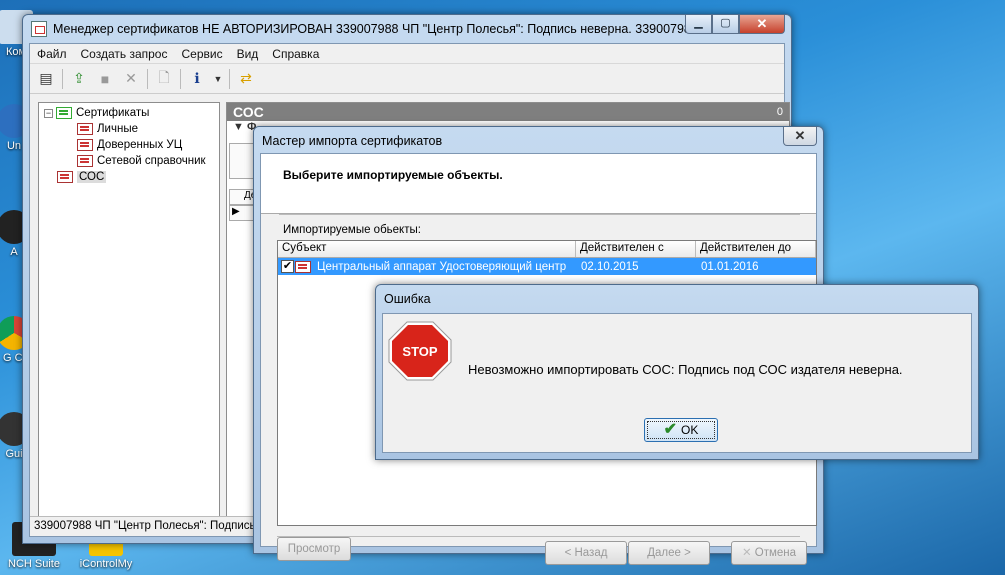 This screenshot has width=1005, height=575. Describe the element at coordinates (508, 112) in the screenshot. I see `pane-header: СОС 0` at that location.